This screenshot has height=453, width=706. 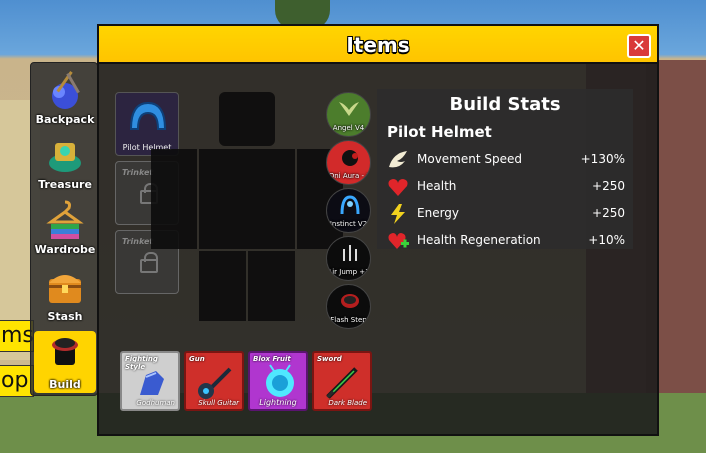 I want to click on stat-name: Movement Speed, so click(x=469, y=159).